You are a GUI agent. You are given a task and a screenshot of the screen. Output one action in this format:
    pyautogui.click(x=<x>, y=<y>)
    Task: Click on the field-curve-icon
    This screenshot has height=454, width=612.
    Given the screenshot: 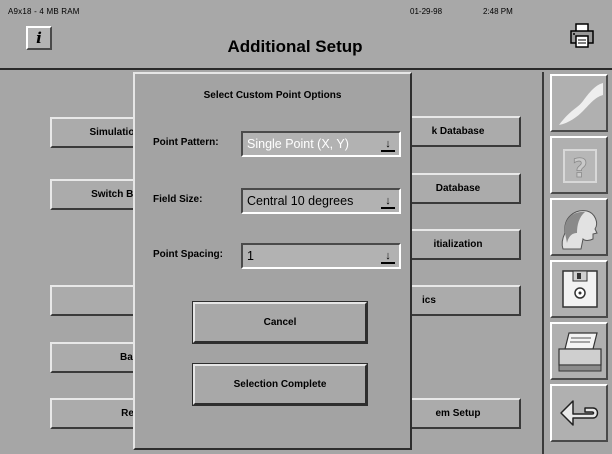 What is the action you would take?
    pyautogui.click(x=581, y=104)
    